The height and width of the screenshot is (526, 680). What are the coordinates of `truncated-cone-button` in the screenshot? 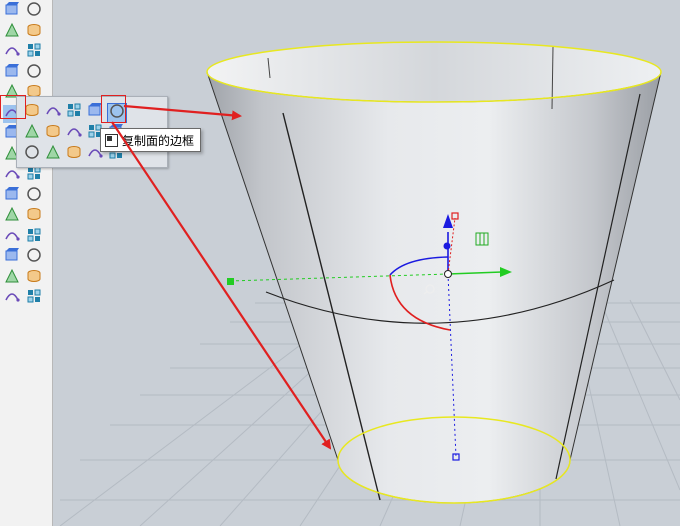 It's located at (53, 112).